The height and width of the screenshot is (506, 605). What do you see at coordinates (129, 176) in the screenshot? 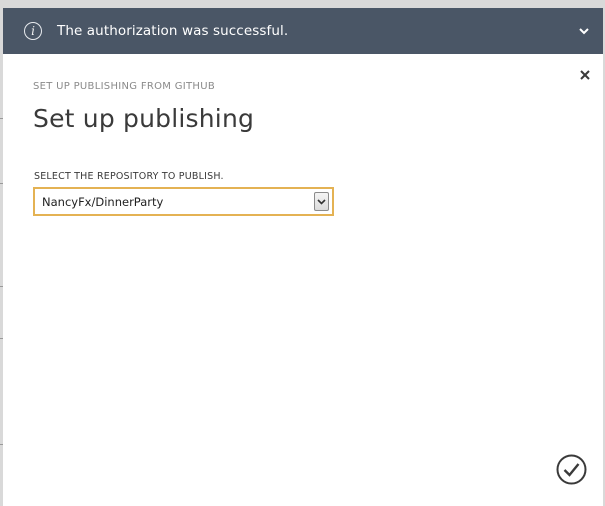
I see `repository-label: SELECT THE REPOSITORY TO PUBLISH.` at bounding box center [129, 176].